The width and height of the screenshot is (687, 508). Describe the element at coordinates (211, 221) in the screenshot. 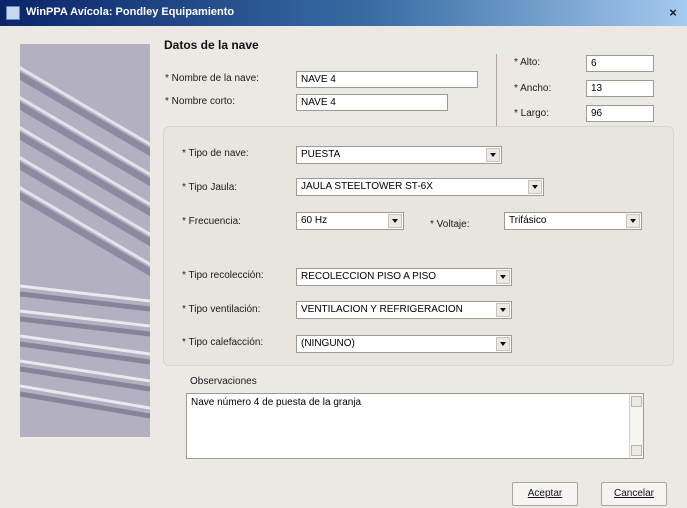

I see `frecuencia-label: * Frecuencia:` at that location.